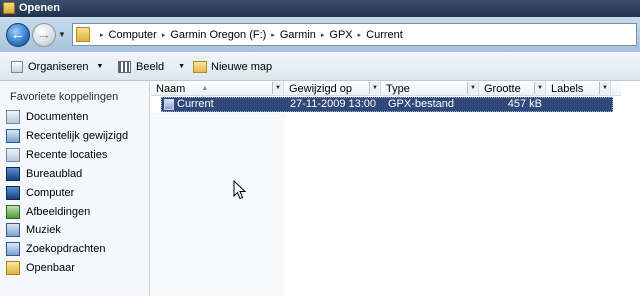  Describe the element at coordinates (66, 249) in the screenshot. I see `sidebar-item-label: Zoekopdrachten` at that location.